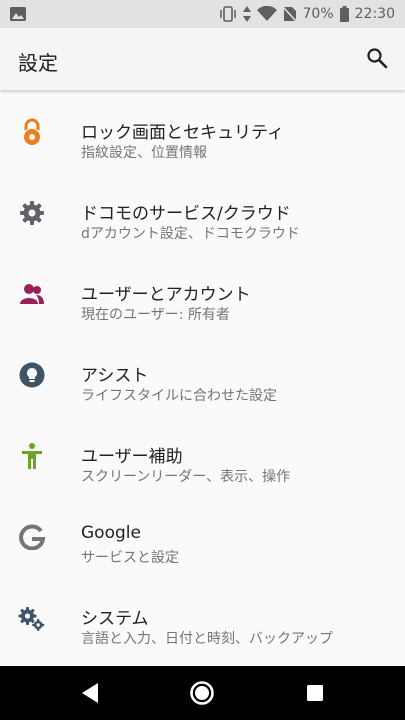 This screenshot has height=720, width=405. Describe the element at coordinates (115, 376) in the screenshot. I see `settings-item-title: アシスト` at that location.